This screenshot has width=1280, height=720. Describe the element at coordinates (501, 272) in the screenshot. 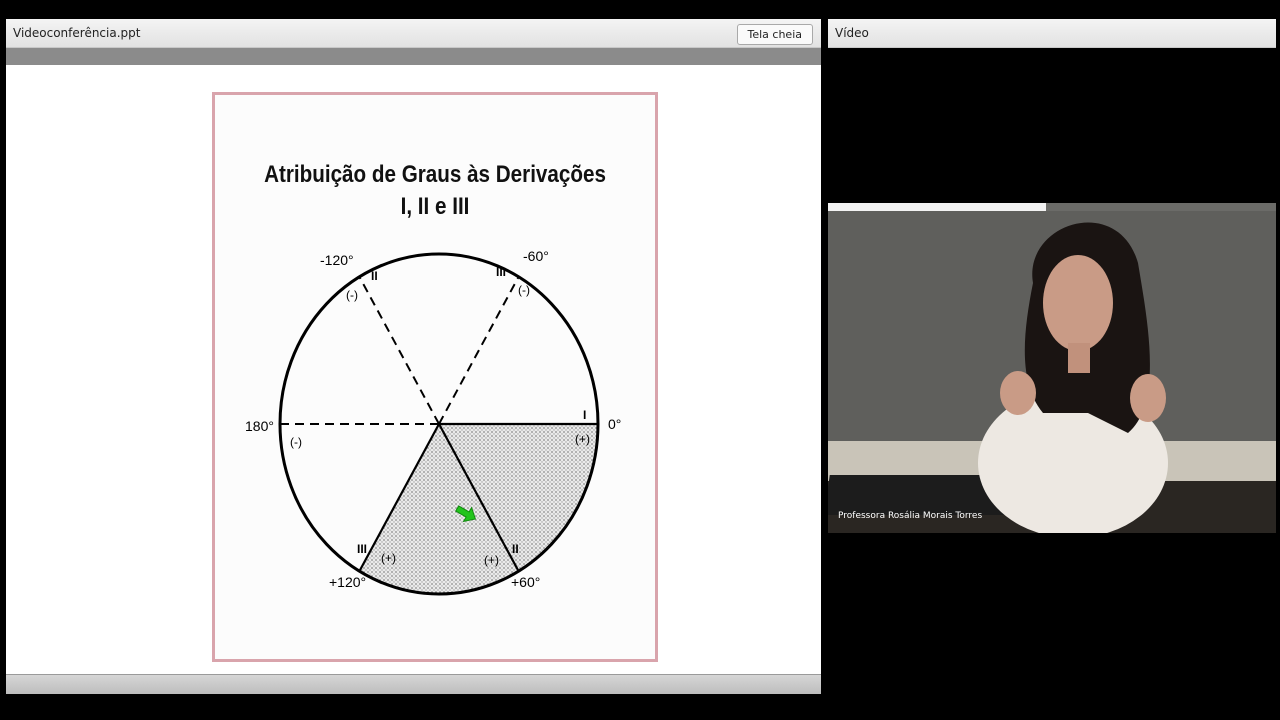

I see `lead-III-negative-label: III` at that location.